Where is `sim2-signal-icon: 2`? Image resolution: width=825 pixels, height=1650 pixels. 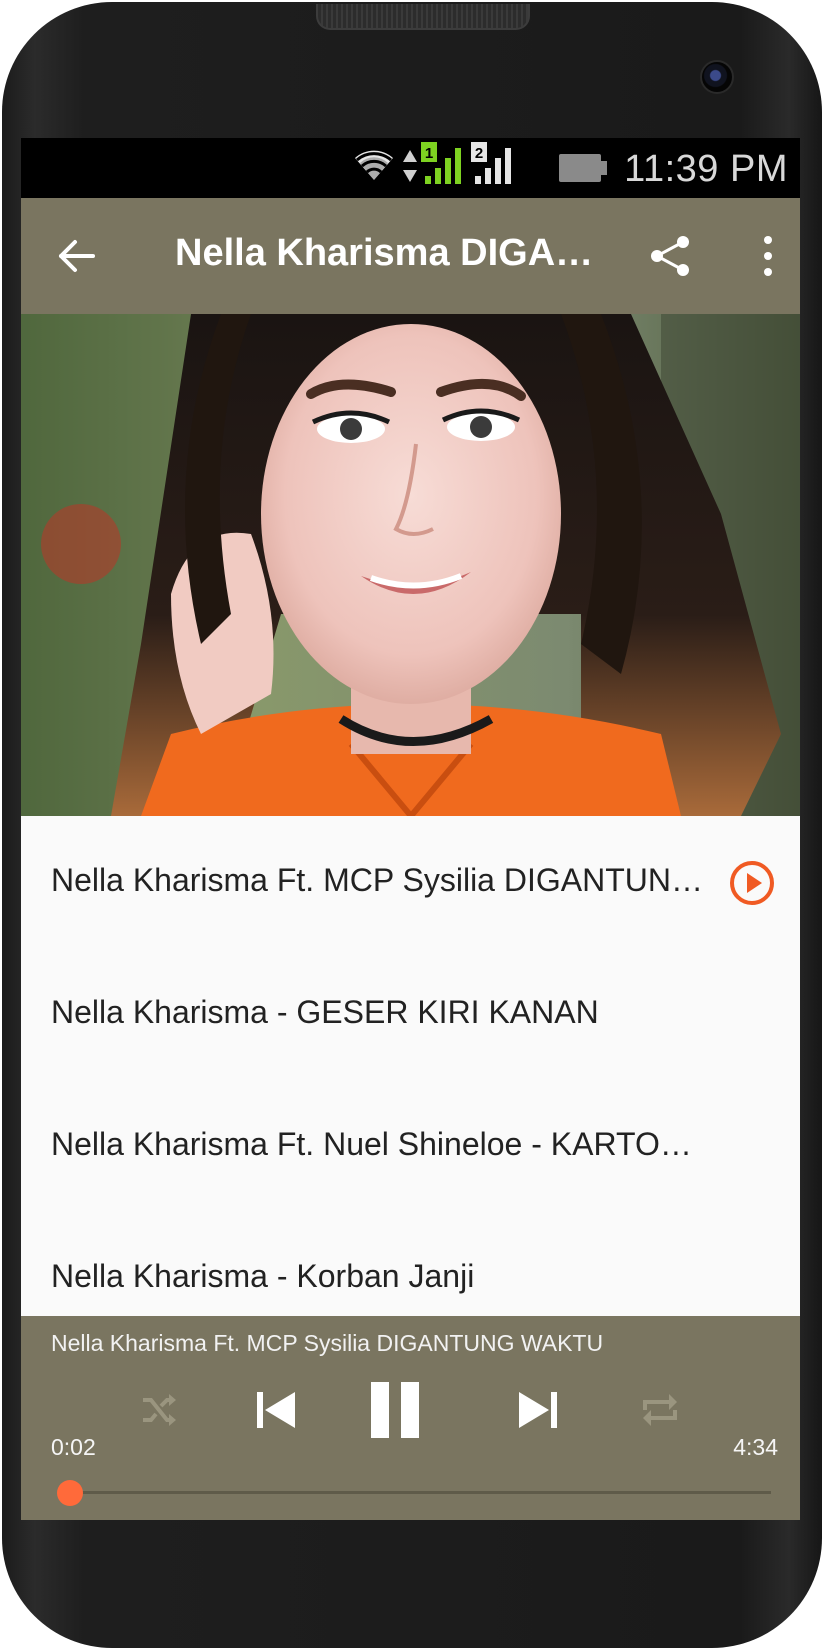 sim2-signal-icon: 2 is located at coordinates (491, 163).